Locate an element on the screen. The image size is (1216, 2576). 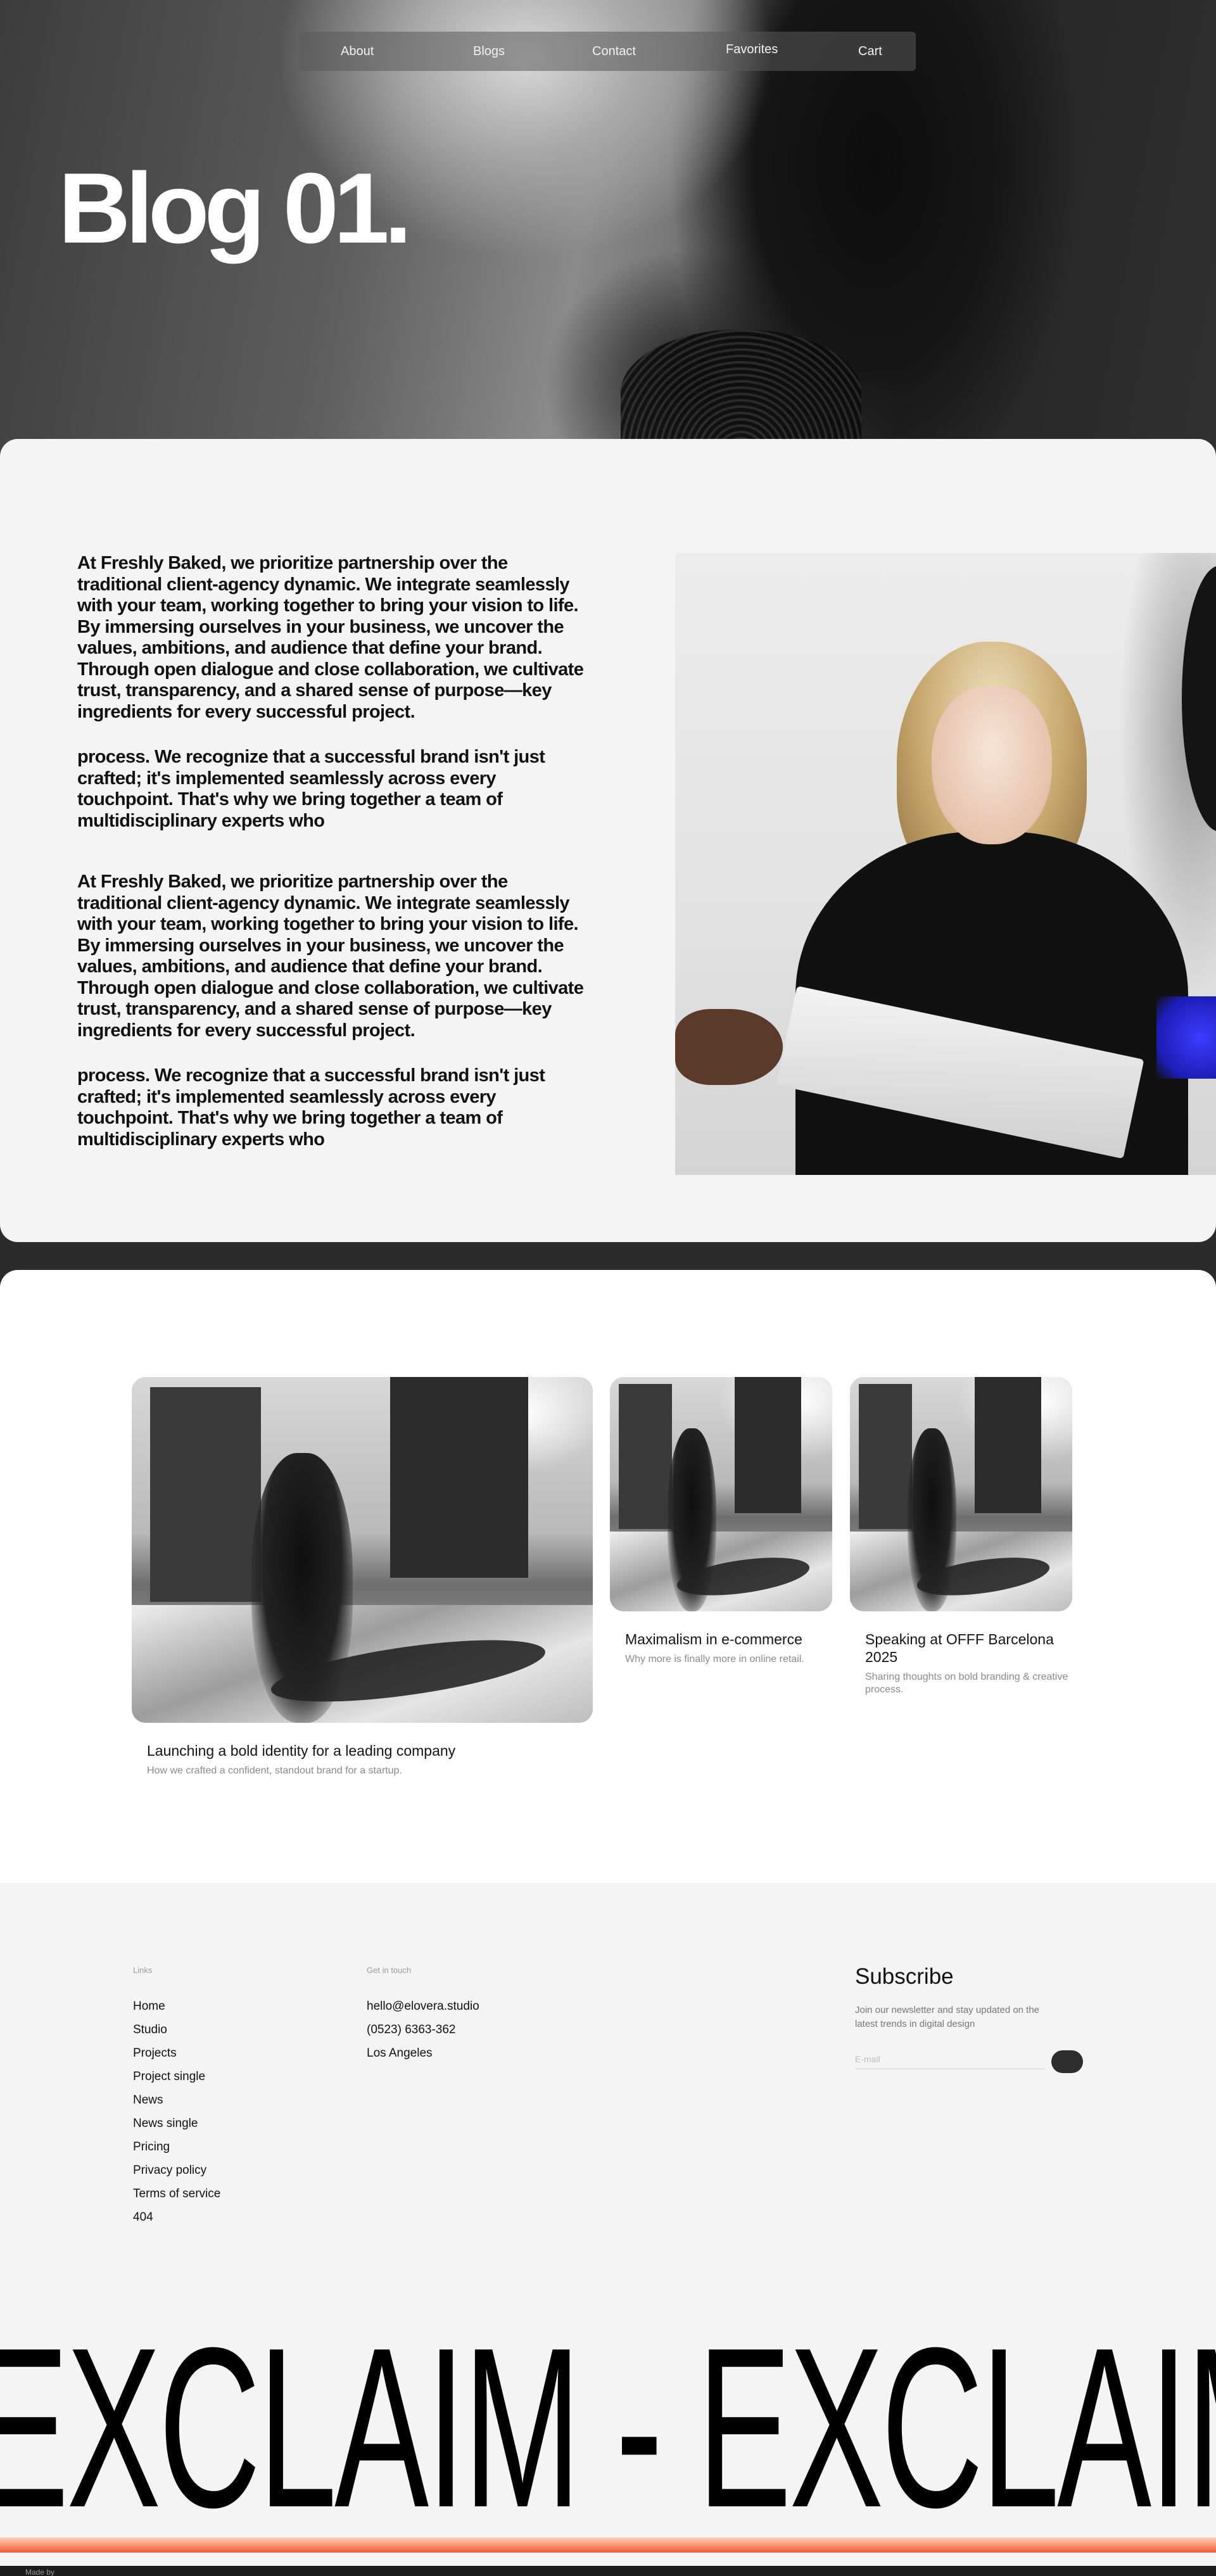
article-photo is located at coordinates (945, 864).